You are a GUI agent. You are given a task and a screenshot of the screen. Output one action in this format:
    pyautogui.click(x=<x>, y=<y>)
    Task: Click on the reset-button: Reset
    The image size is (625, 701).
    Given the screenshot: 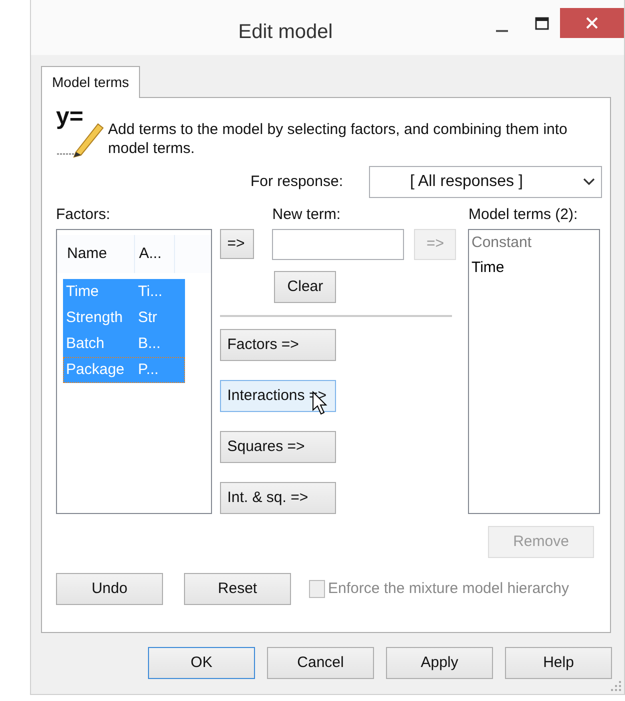 What is the action you would take?
    pyautogui.click(x=237, y=589)
    